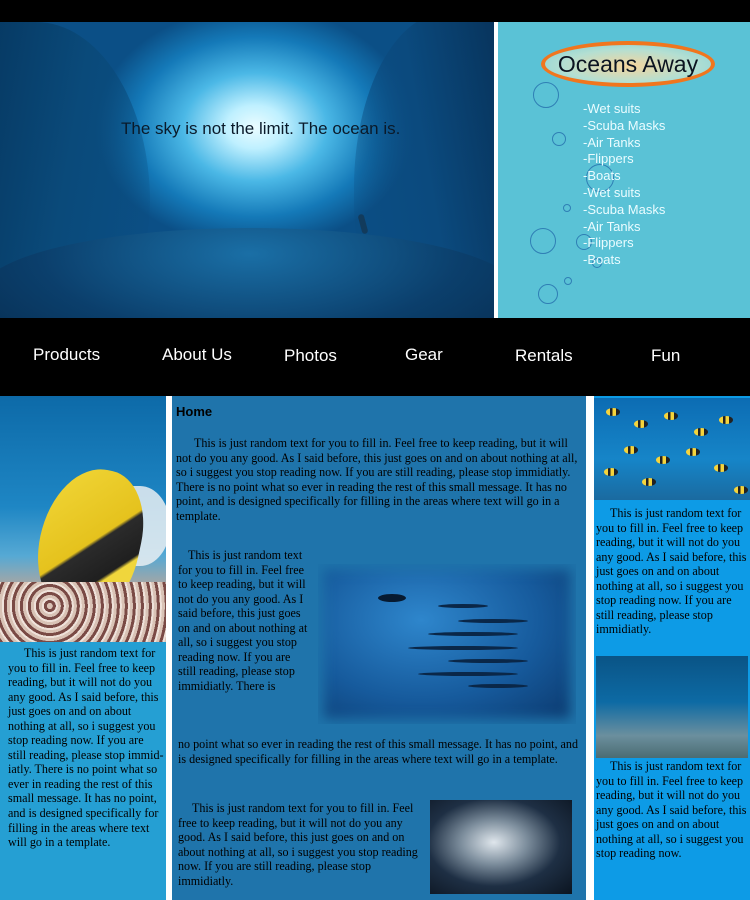 Image resolution: width=750 pixels, height=900 pixels. What do you see at coordinates (672, 707) in the screenshot?
I see `turtle-reef-image` at bounding box center [672, 707].